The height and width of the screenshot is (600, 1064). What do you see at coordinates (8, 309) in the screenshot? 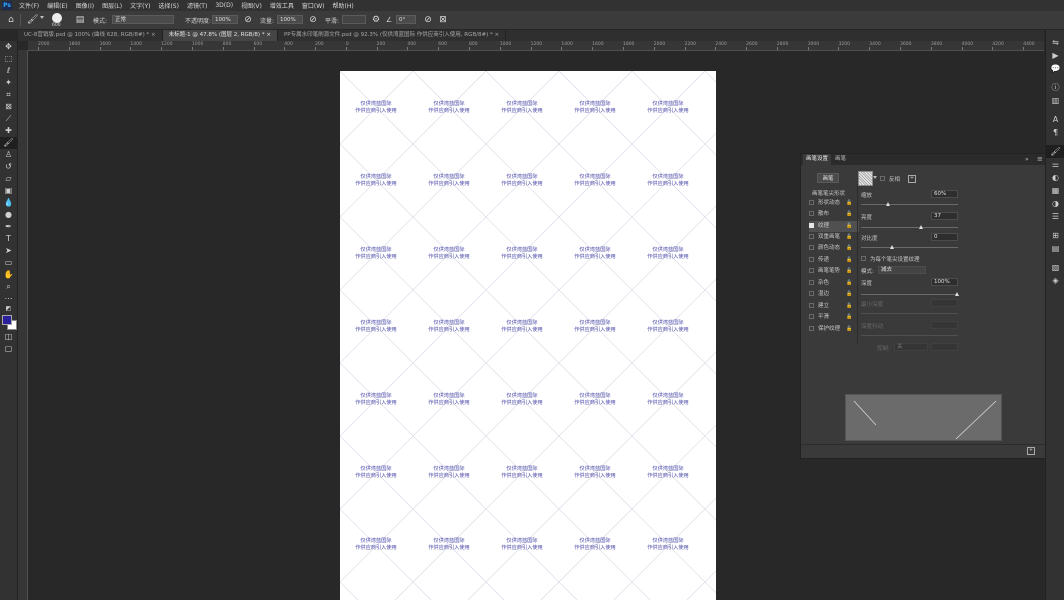
I see `default-colors-icon: ◩` at bounding box center [8, 309].